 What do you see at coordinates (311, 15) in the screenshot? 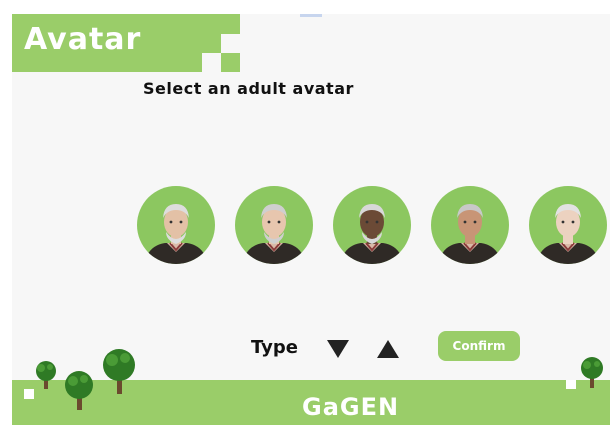
I see `top-scroll-hint` at bounding box center [311, 15].